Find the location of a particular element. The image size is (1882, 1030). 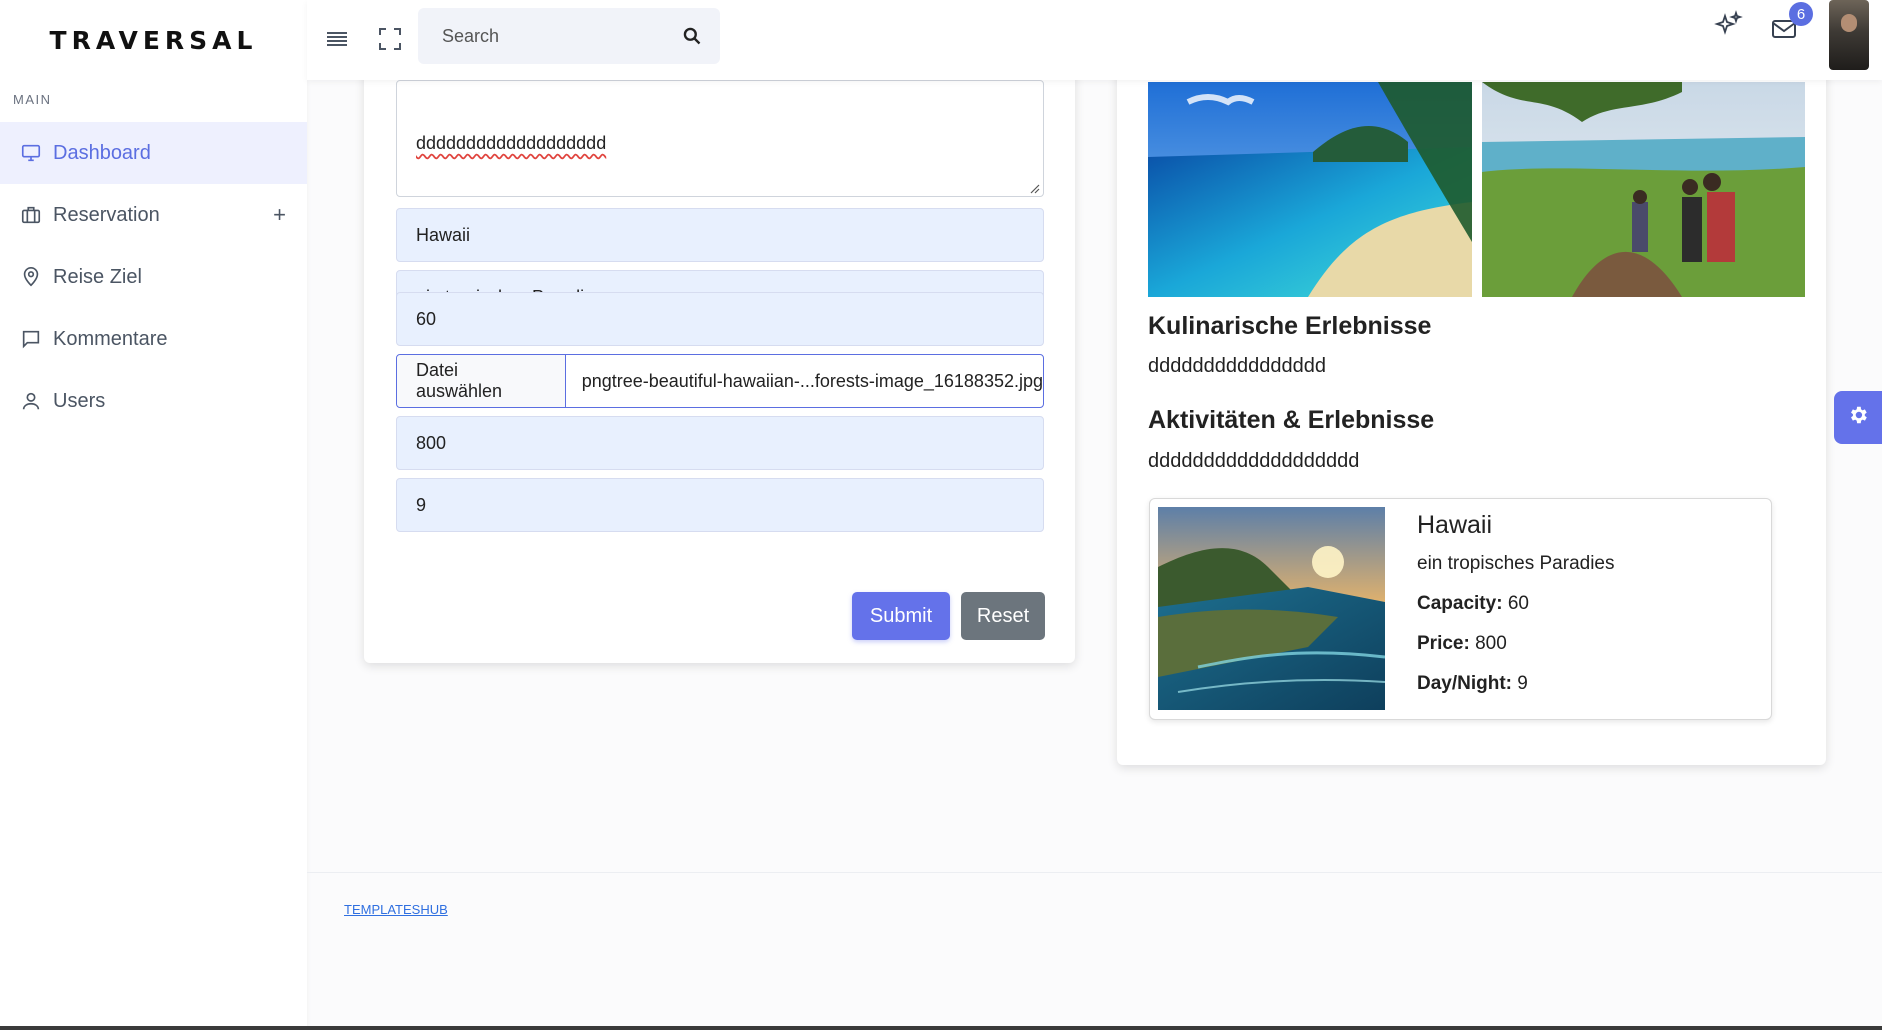

top-header: 6 is located at coordinates (1094, 40).